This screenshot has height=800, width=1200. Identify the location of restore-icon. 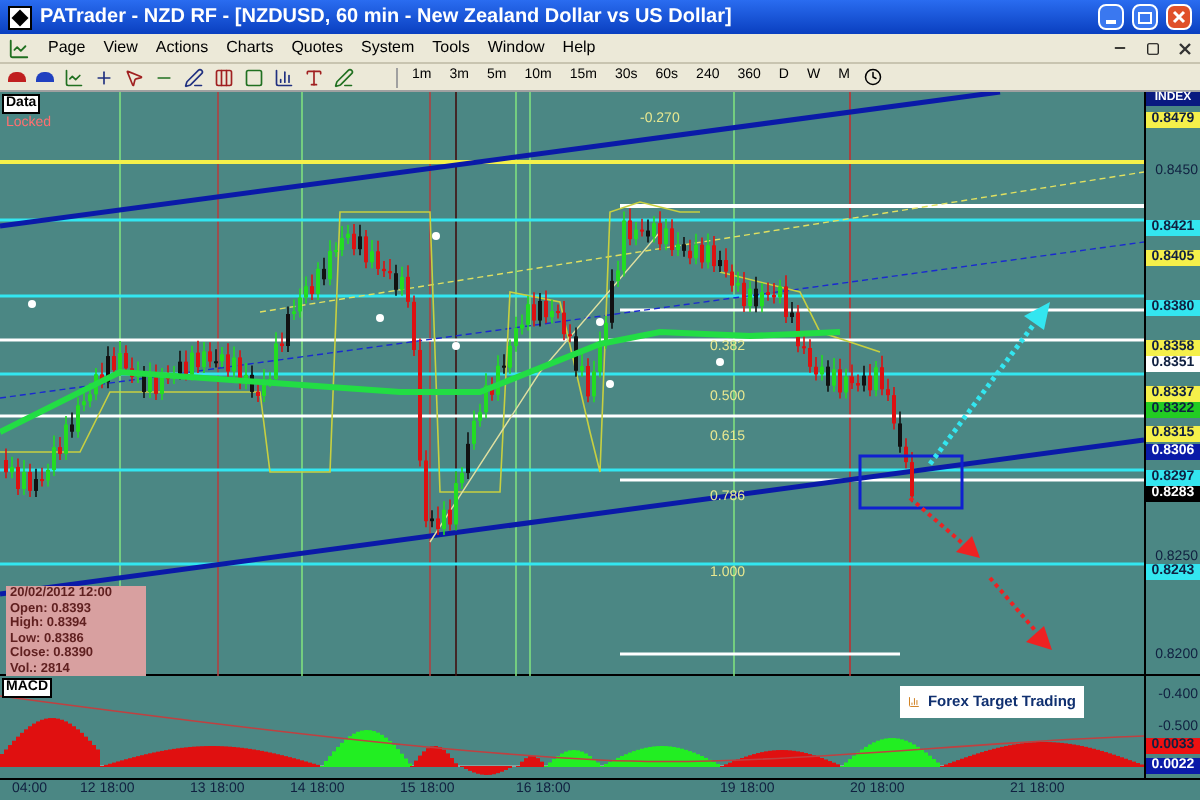
(1153, 48).